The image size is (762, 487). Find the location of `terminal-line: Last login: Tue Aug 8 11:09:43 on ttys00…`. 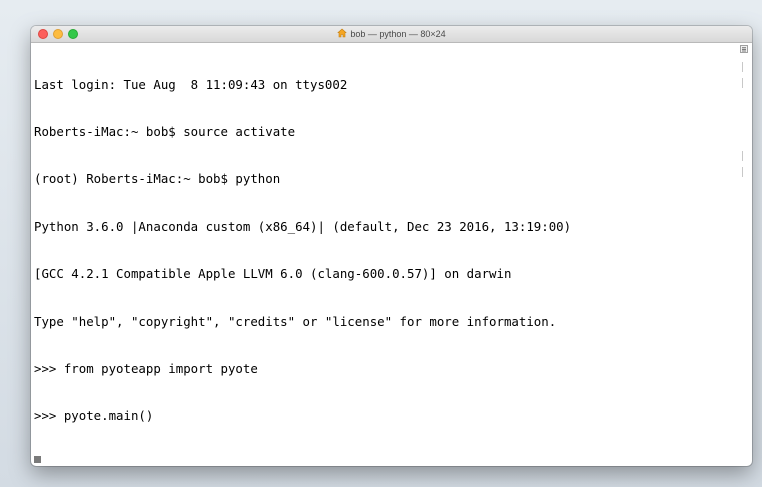

terminal-line: Last login: Tue Aug 8 11:09:43 on ttys00… is located at coordinates (191, 84).